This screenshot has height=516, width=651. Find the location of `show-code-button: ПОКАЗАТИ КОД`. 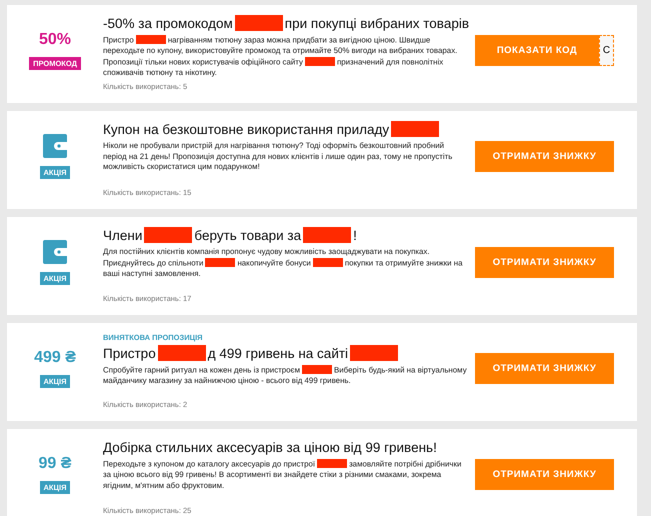

show-code-button: ПОКАЗАТИ КОД is located at coordinates (537, 50).